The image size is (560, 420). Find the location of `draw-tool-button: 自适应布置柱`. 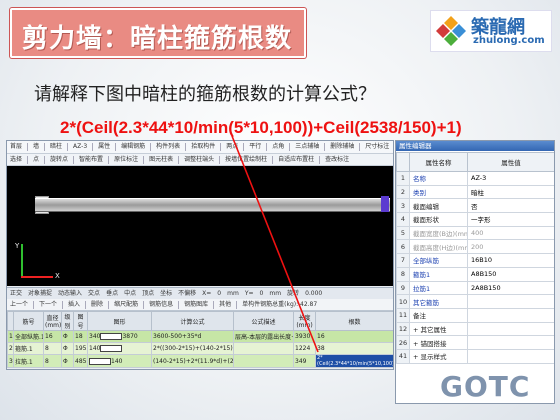

draw-tool-button: 自适应布置柱 is located at coordinates (296, 159).